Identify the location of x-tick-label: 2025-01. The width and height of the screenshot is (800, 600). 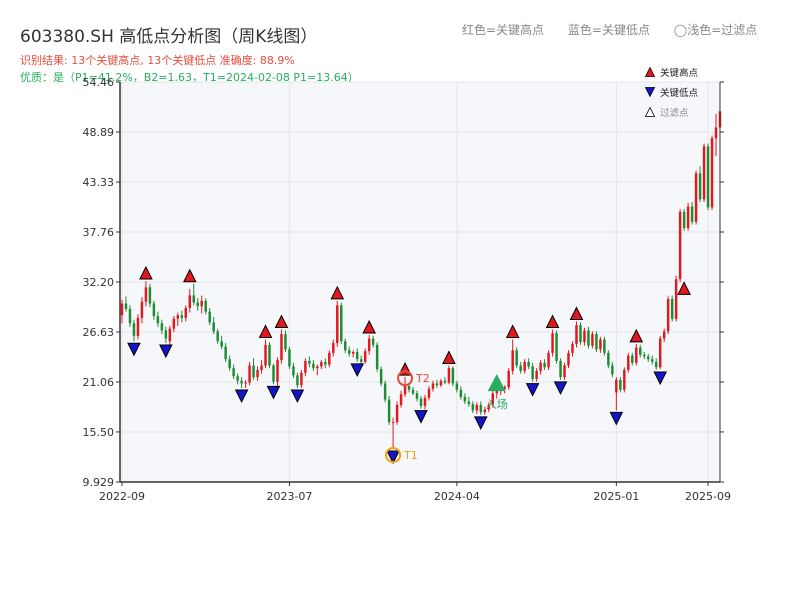
(616, 496).